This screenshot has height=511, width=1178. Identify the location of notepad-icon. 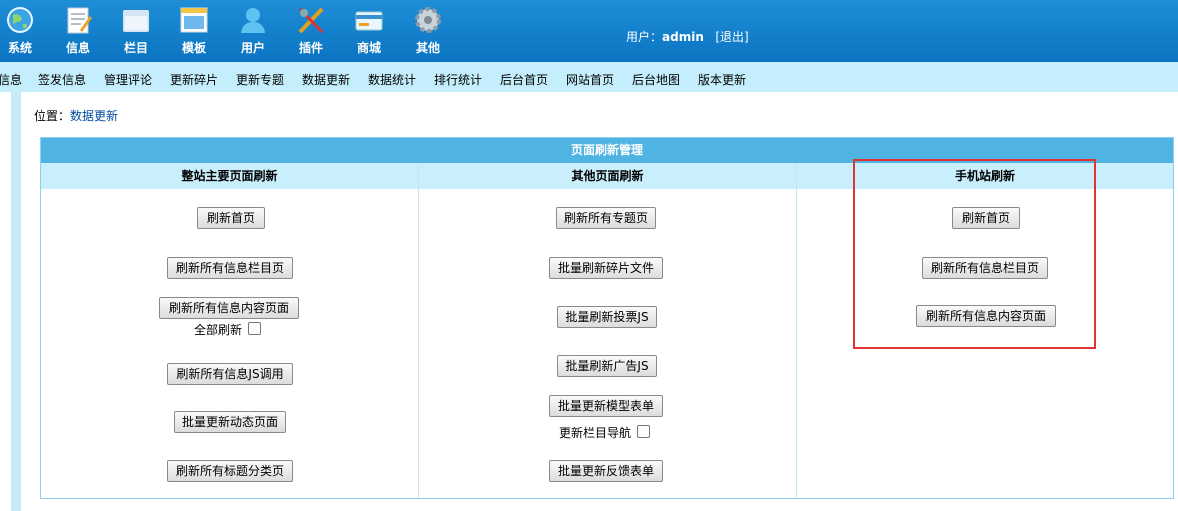
(79, 20).